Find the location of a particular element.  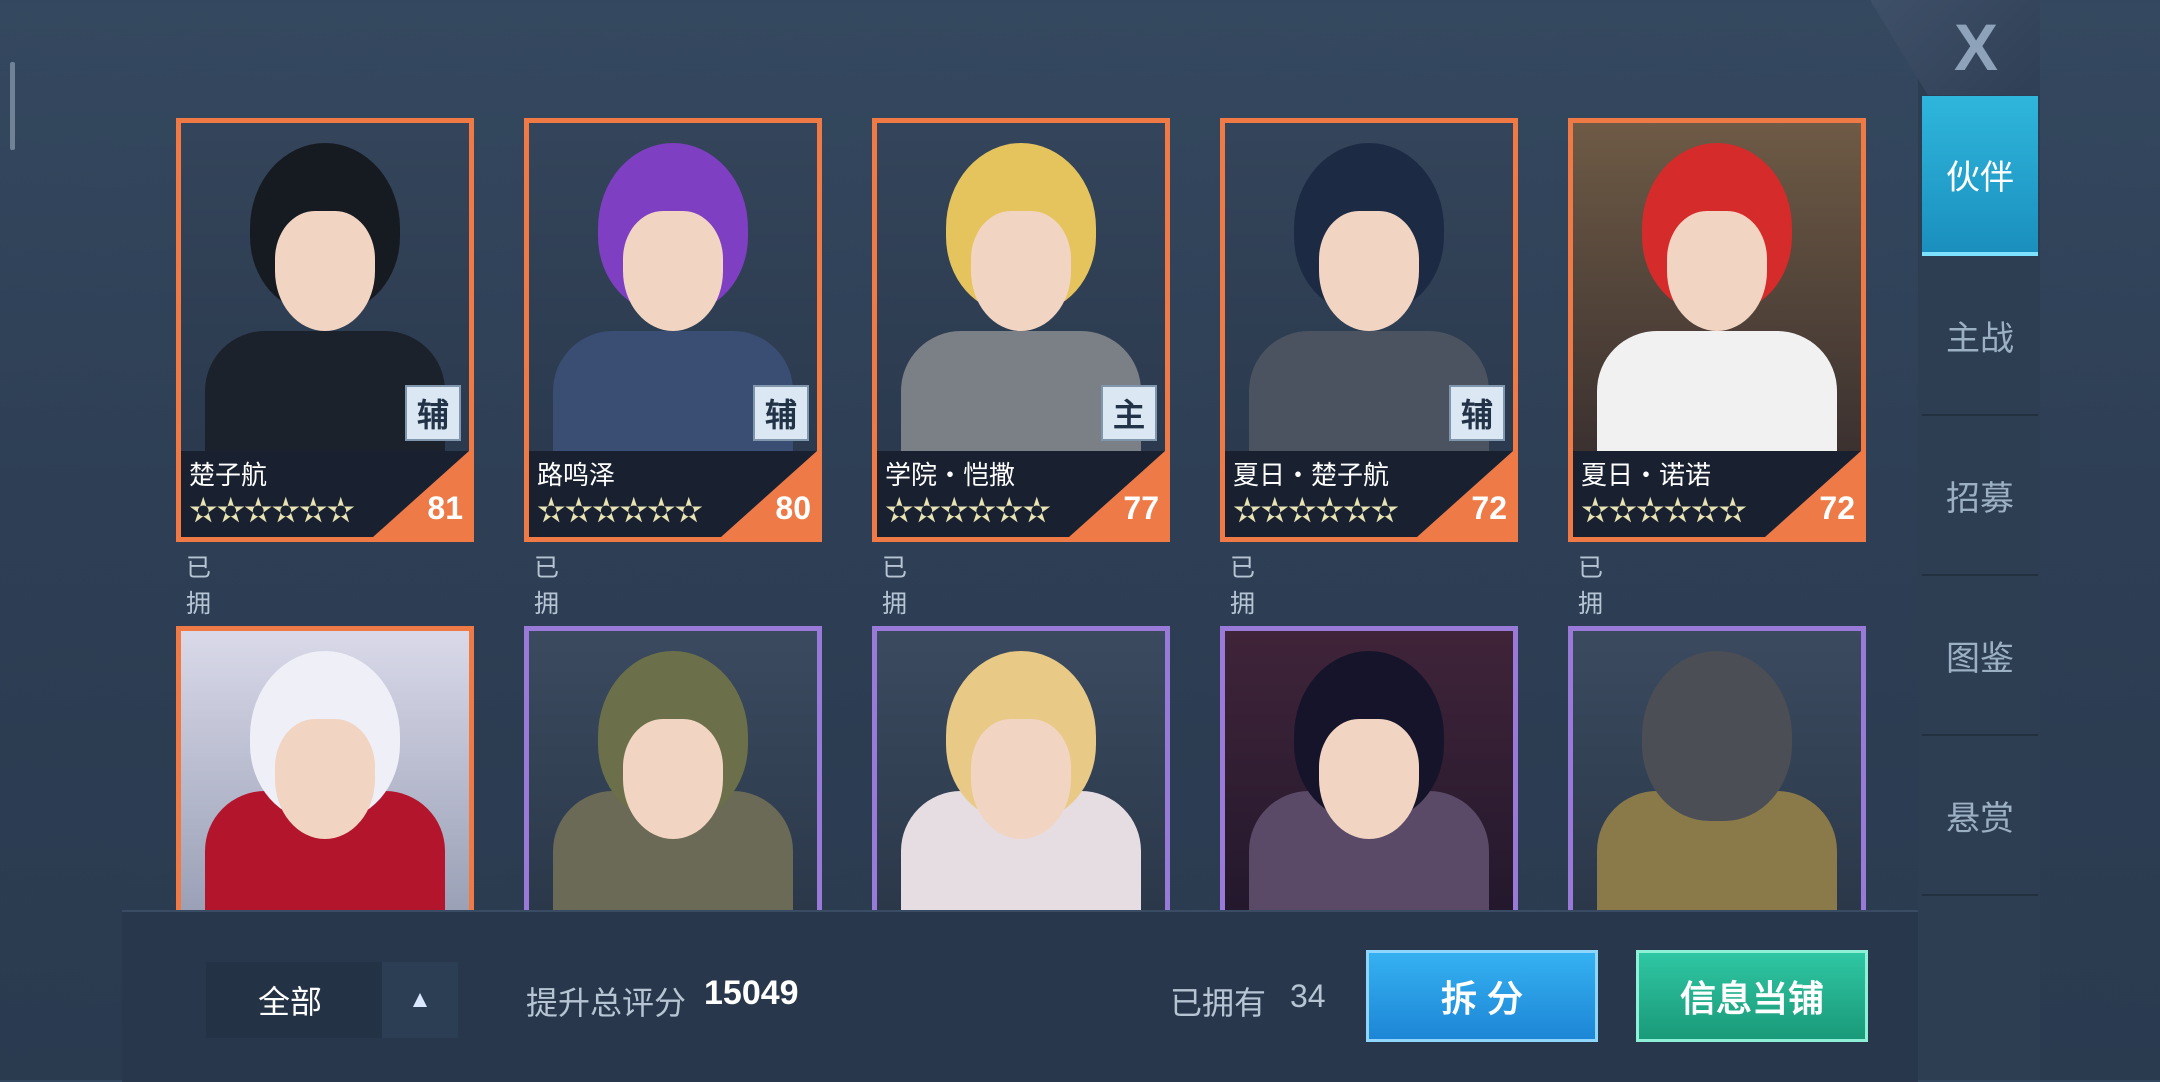

filter-toggle-button: ▲ is located at coordinates (420, 1000).